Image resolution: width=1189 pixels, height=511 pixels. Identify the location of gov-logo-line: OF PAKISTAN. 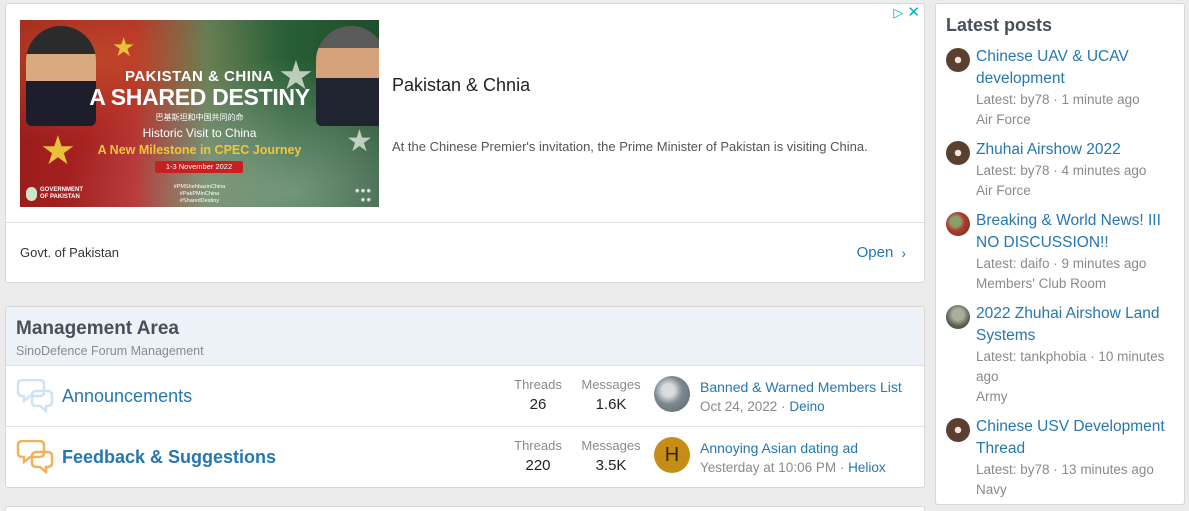
(60, 197).